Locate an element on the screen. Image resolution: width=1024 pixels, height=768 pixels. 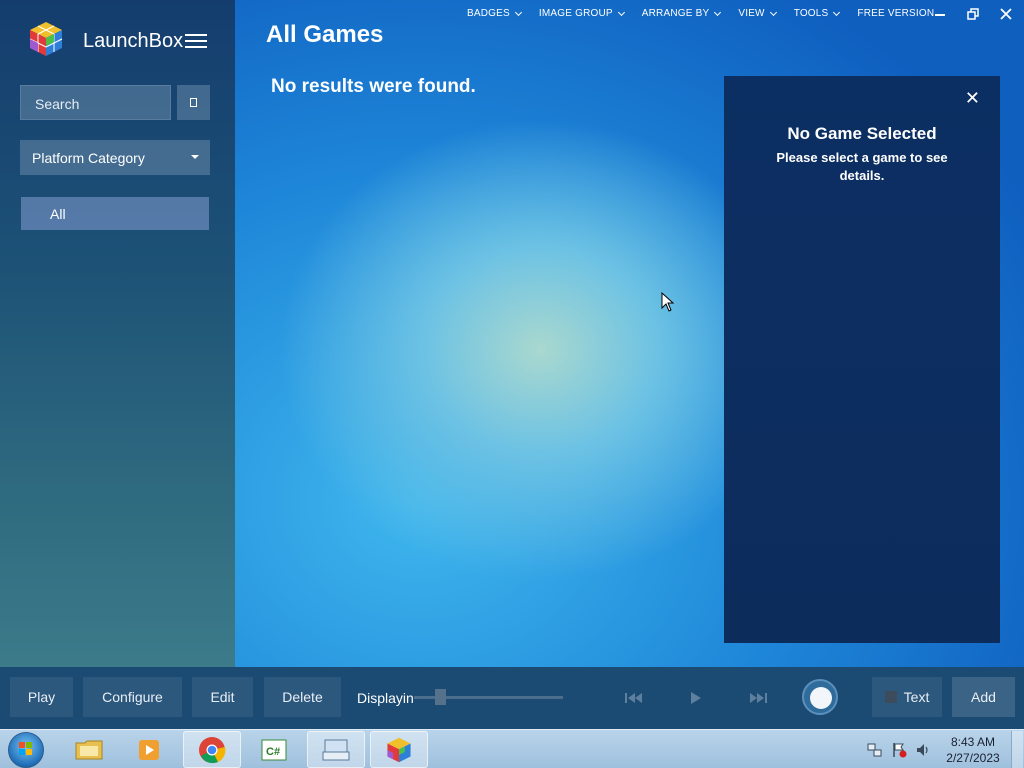
clock-time: 8:43 AM is located at coordinates (973, 742).